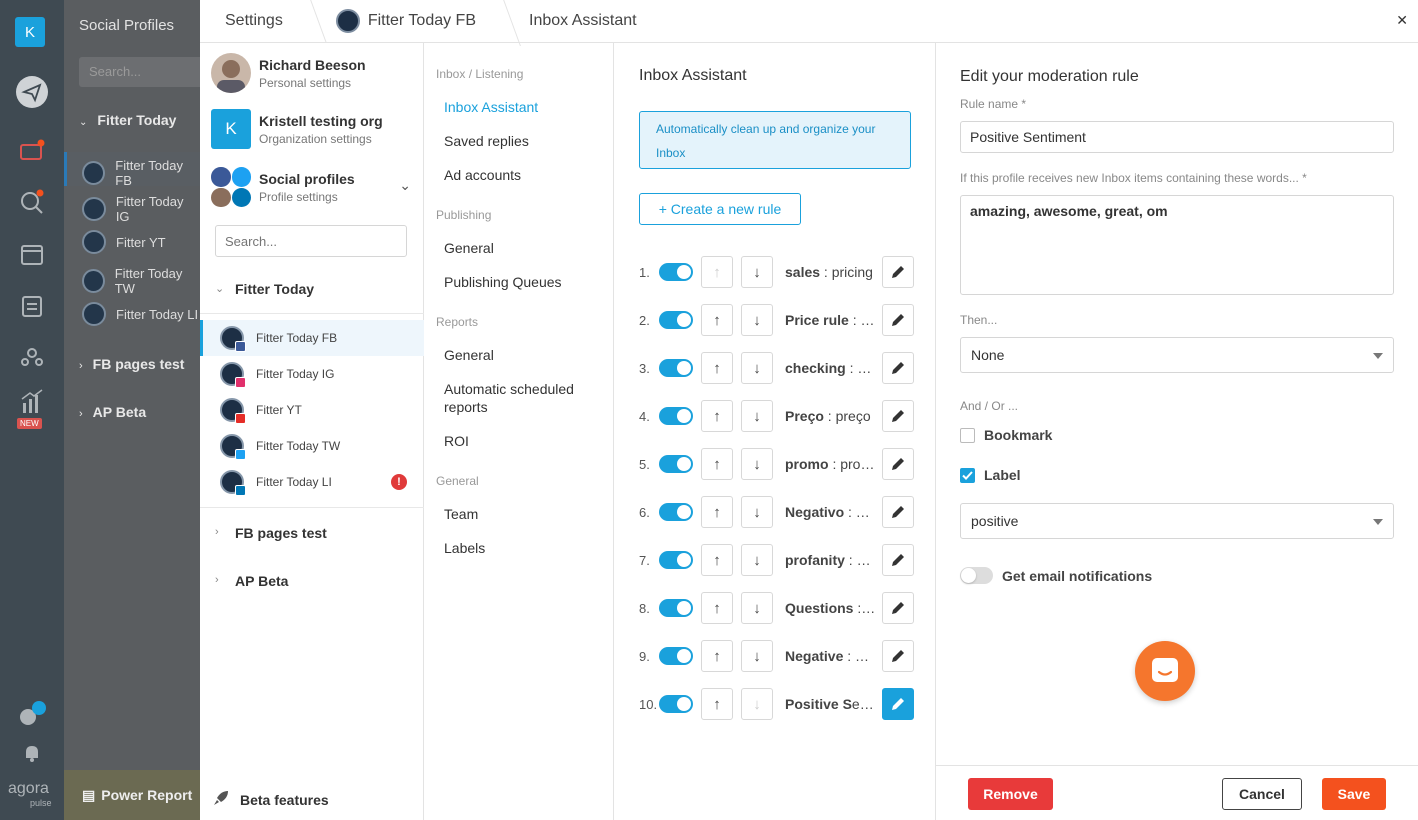  Describe the element at coordinates (30, 32) in the screenshot. I see `workspace-badge: K` at that location.